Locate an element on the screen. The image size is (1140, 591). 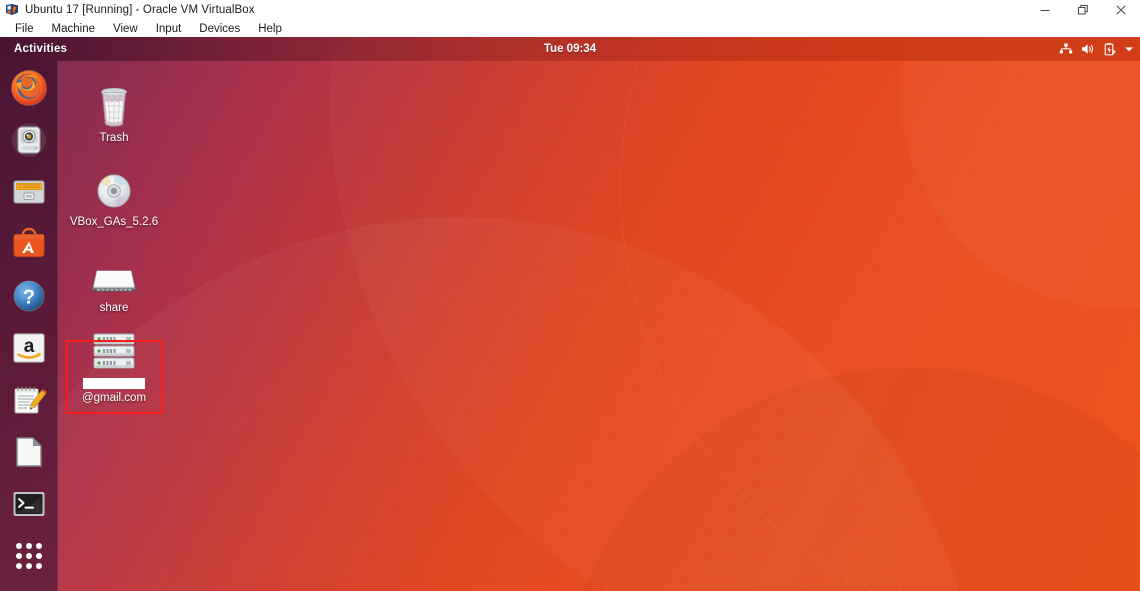
ubuntu-software-icon is located at coordinates (29, 244).